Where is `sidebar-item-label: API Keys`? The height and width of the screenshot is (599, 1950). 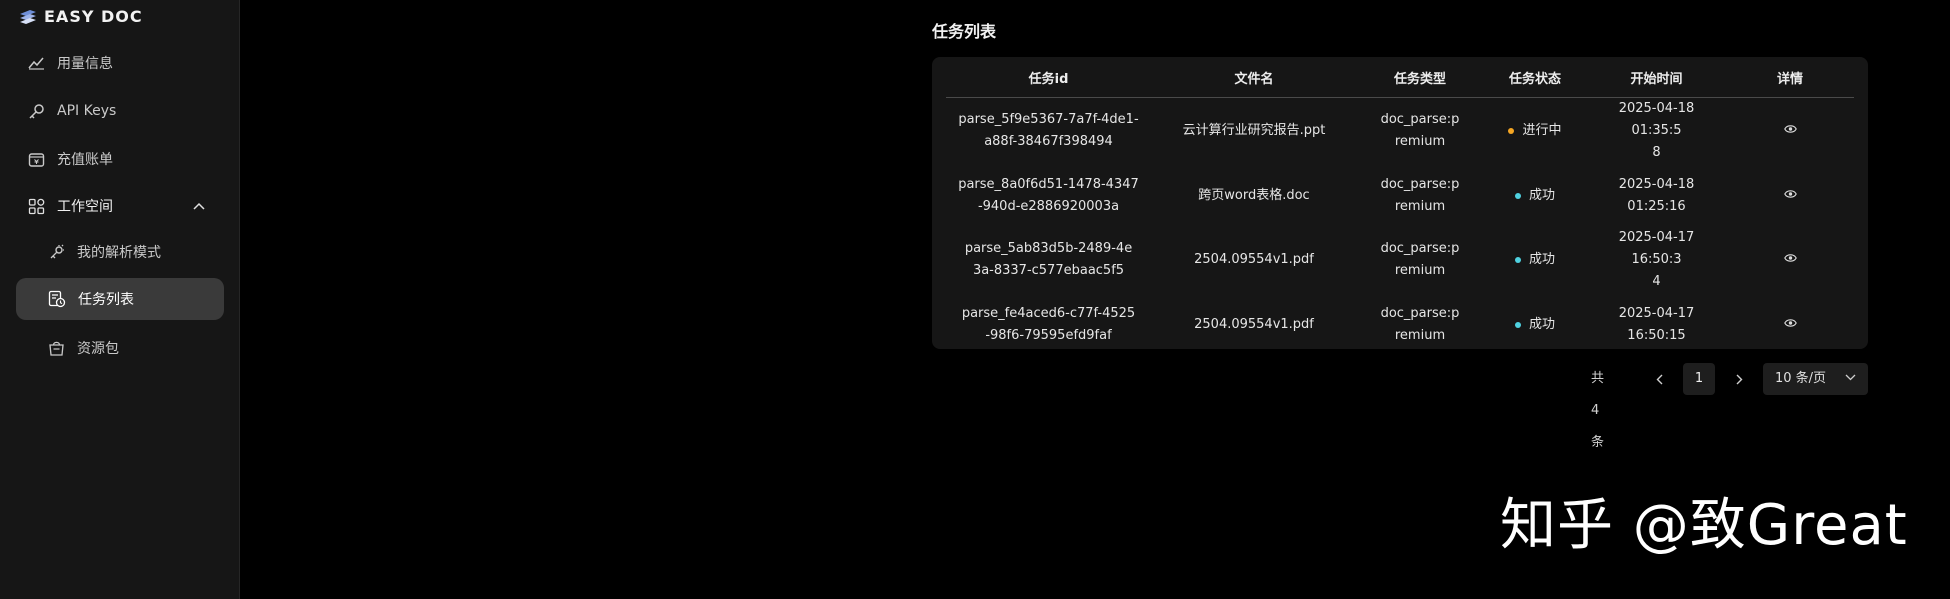 sidebar-item-label: API Keys is located at coordinates (87, 111).